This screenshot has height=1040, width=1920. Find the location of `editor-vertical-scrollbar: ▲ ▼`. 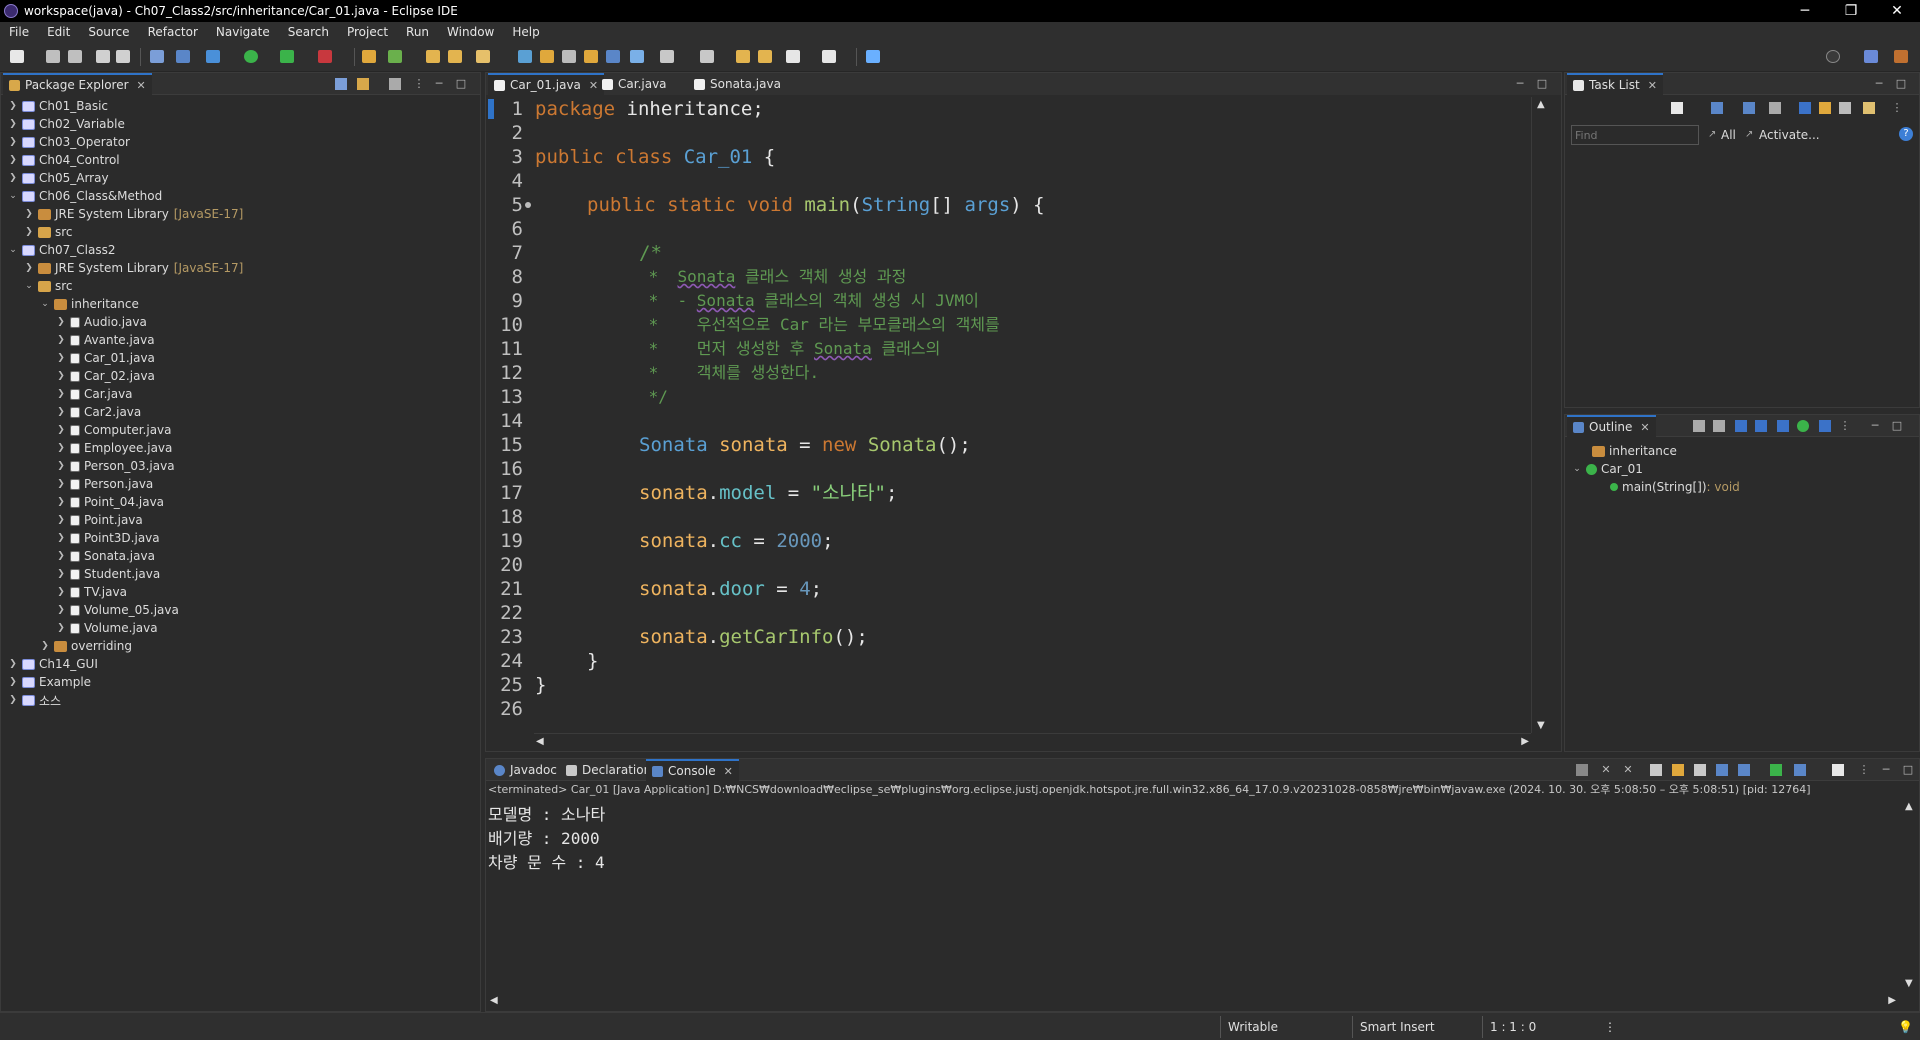

editor-vertical-scrollbar: ▲ ▼ is located at coordinates (1541, 415).